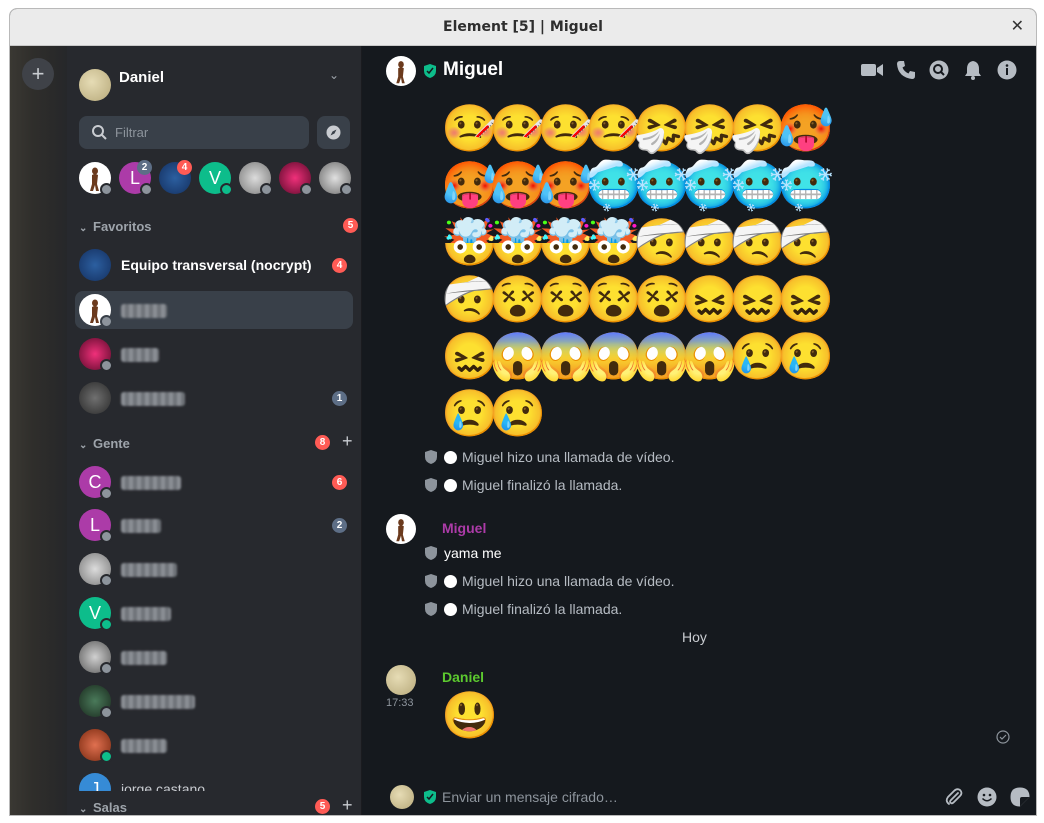 This screenshot has height=823, width=1044. Describe the element at coordinates (122, 226) in the screenshot. I see `section-label: Favoritos` at that location.